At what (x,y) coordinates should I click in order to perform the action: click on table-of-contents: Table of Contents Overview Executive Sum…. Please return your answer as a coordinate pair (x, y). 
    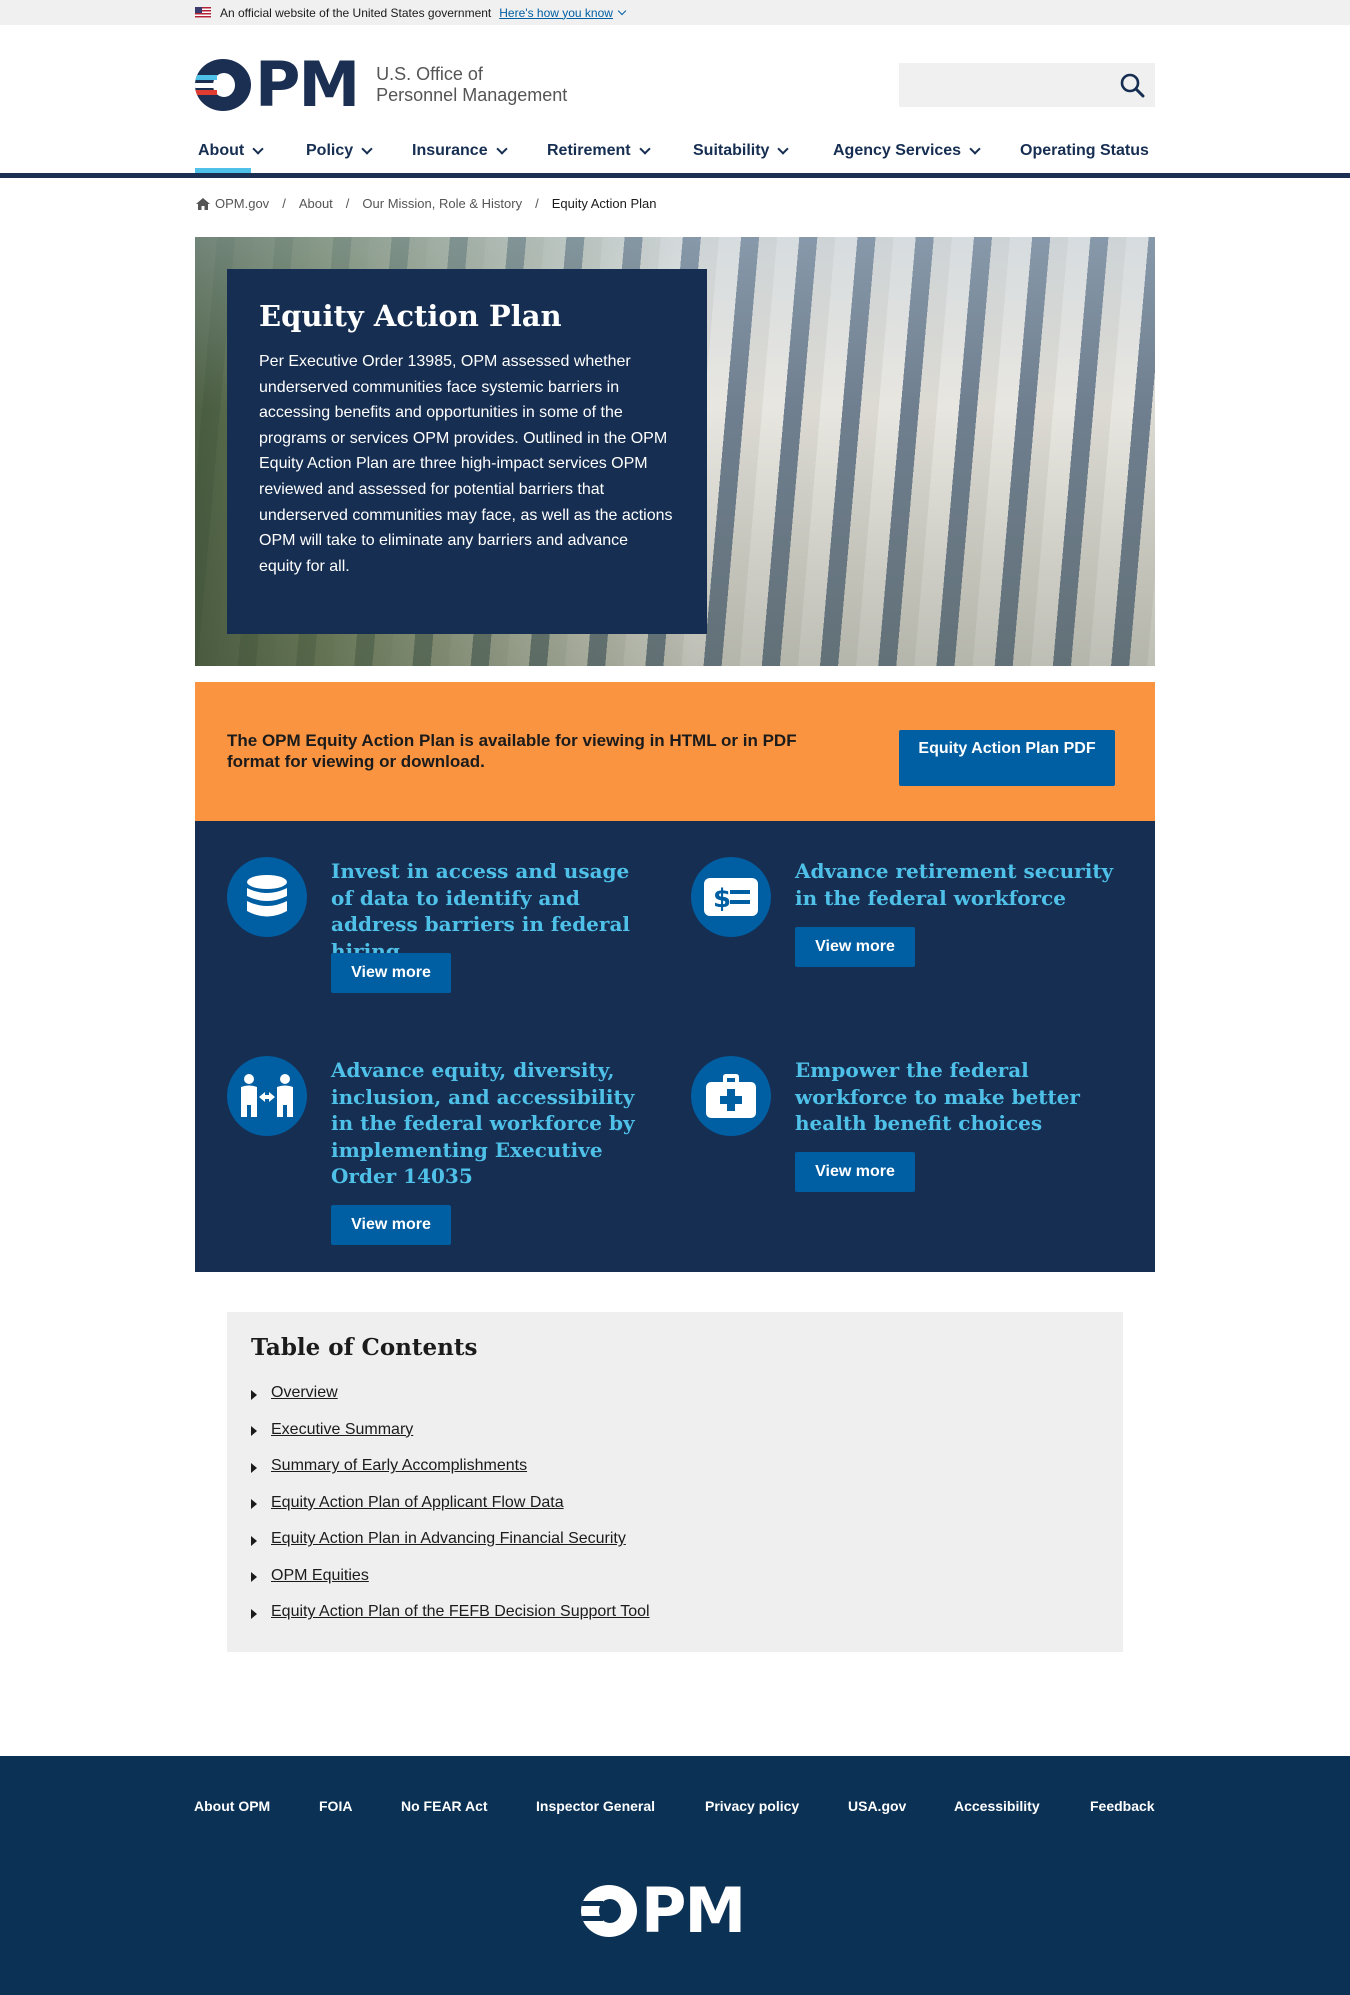
    Looking at the image, I should click on (675, 1482).